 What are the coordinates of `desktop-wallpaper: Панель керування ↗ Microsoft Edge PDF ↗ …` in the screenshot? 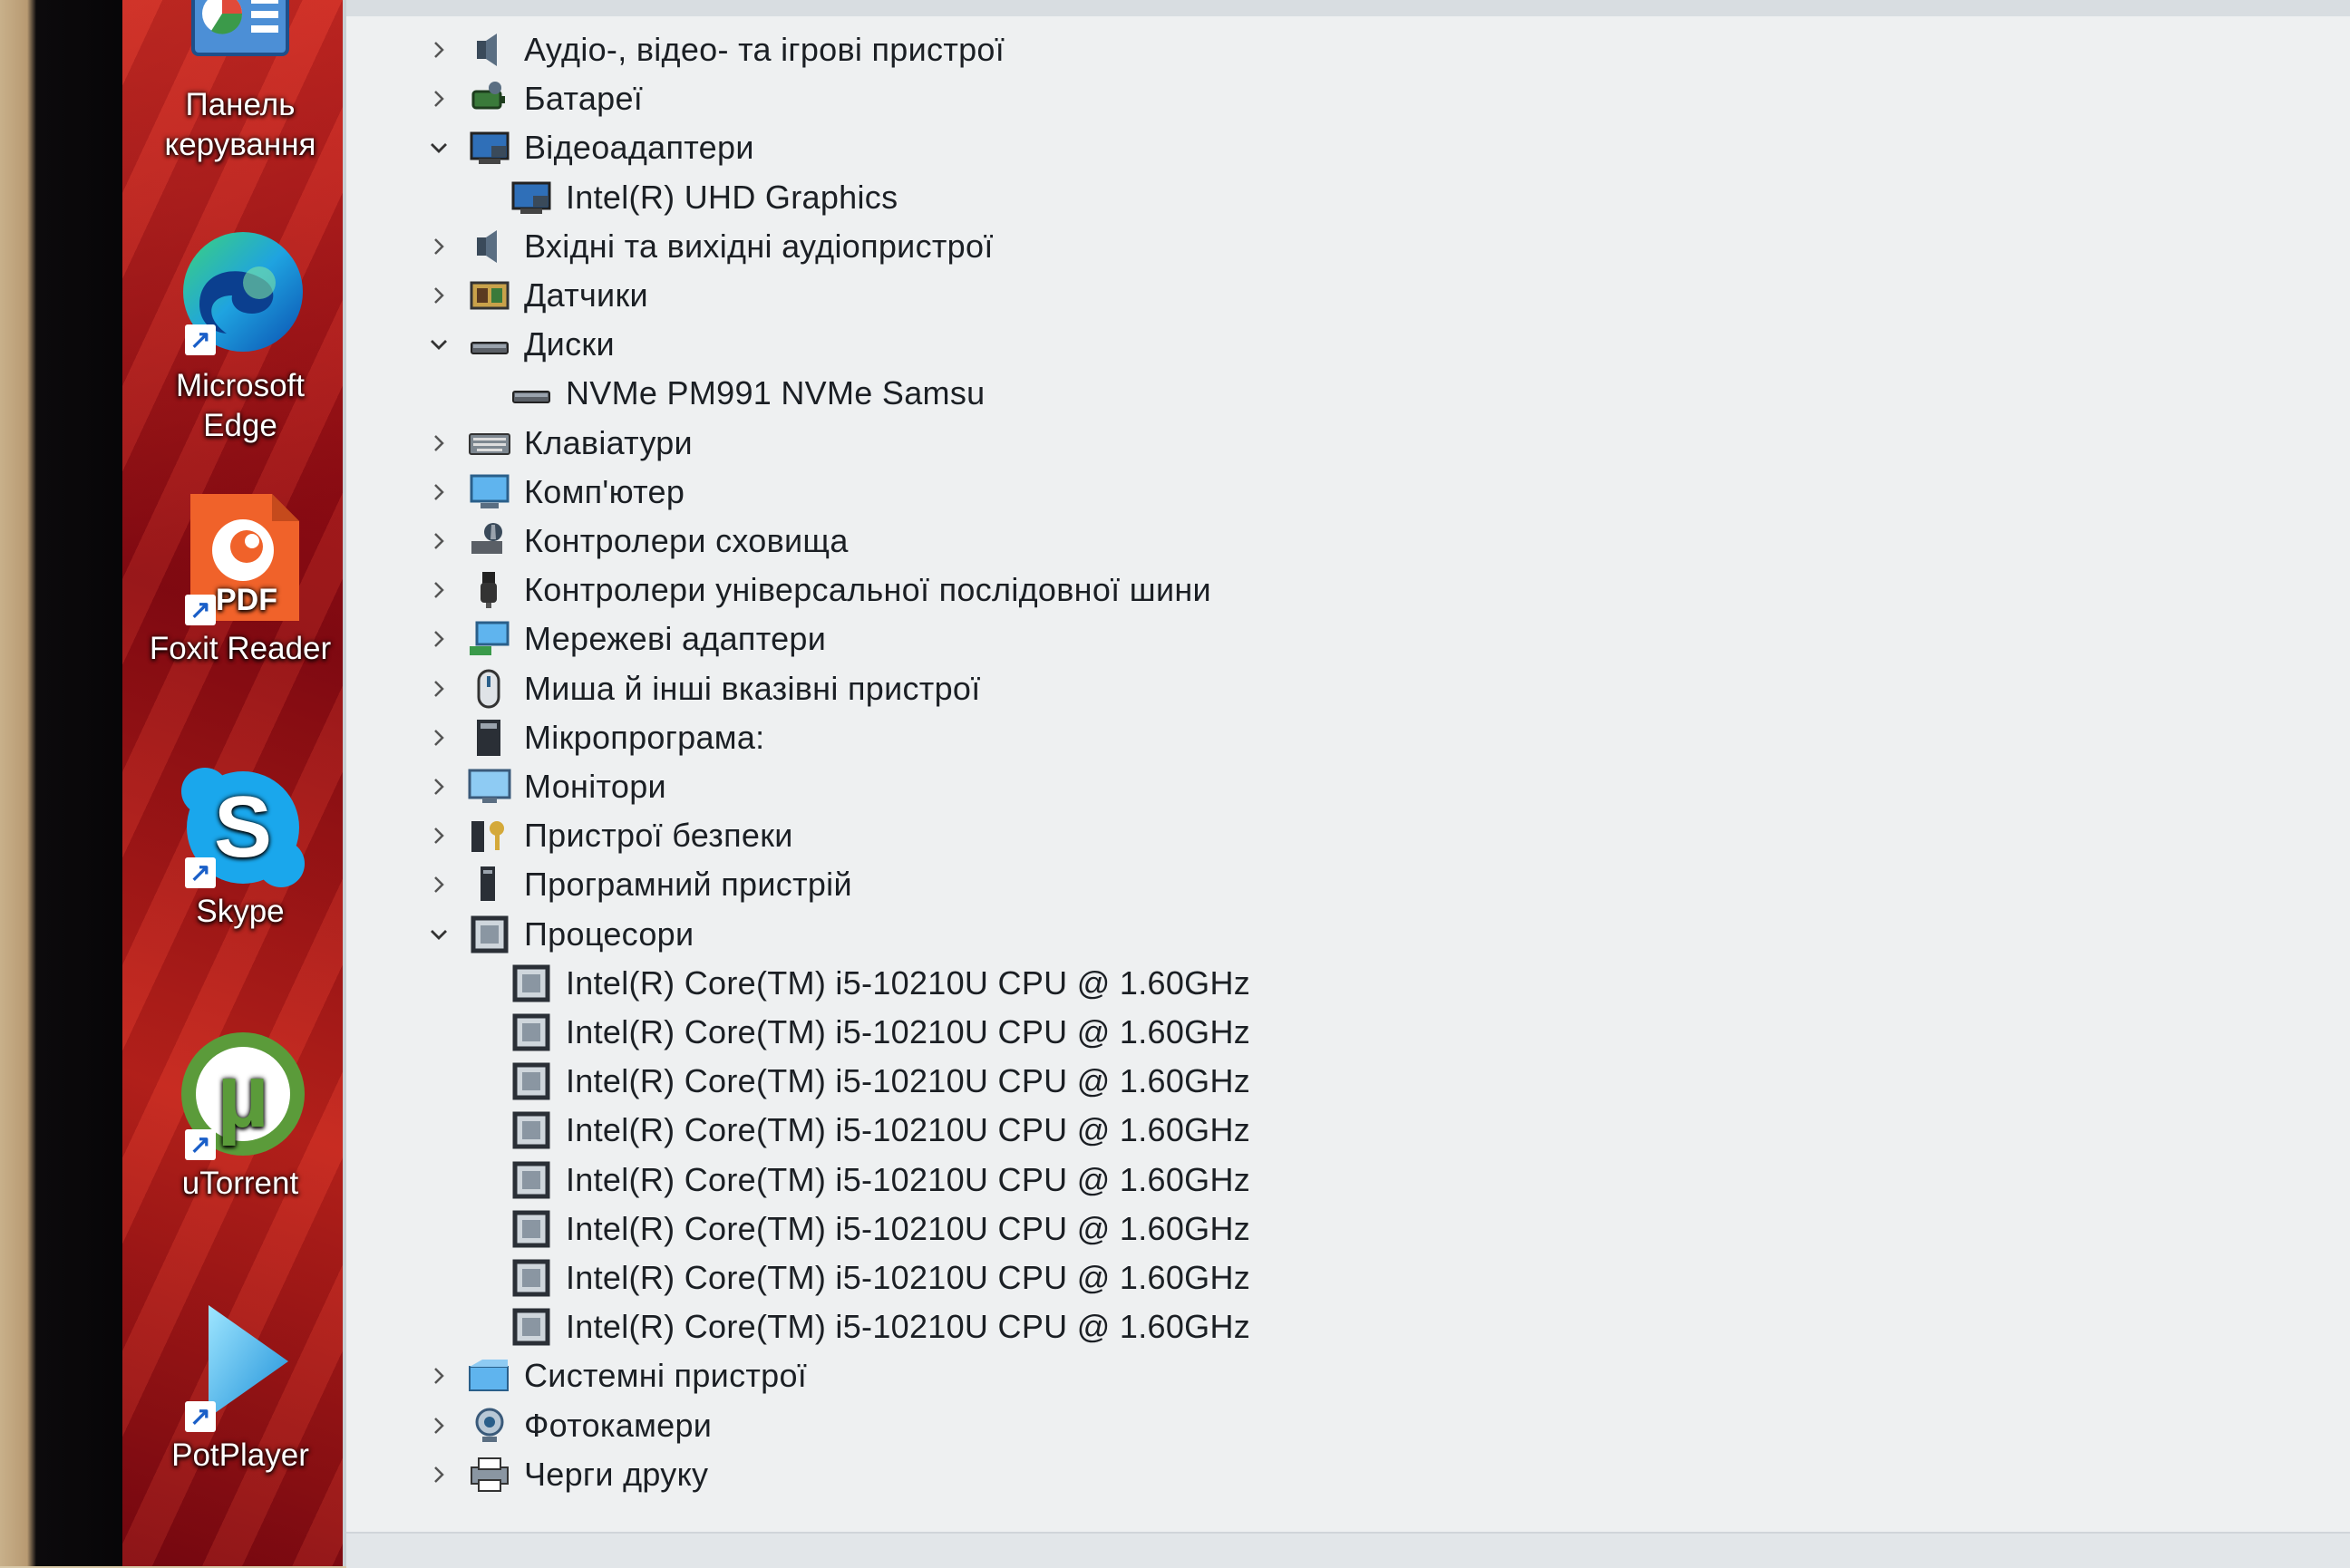 It's located at (240, 783).